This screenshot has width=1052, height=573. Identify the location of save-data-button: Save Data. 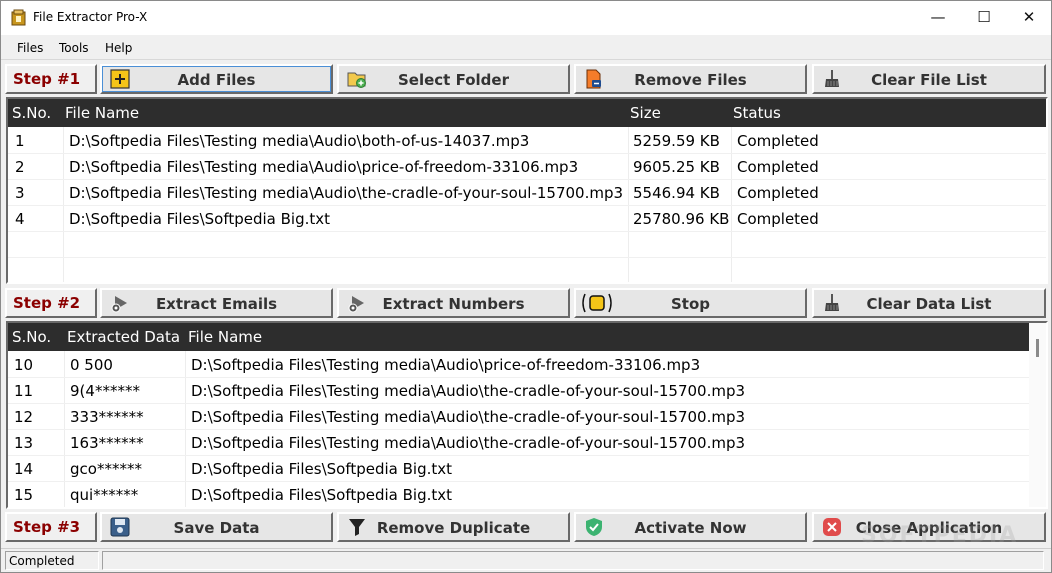
(216, 527).